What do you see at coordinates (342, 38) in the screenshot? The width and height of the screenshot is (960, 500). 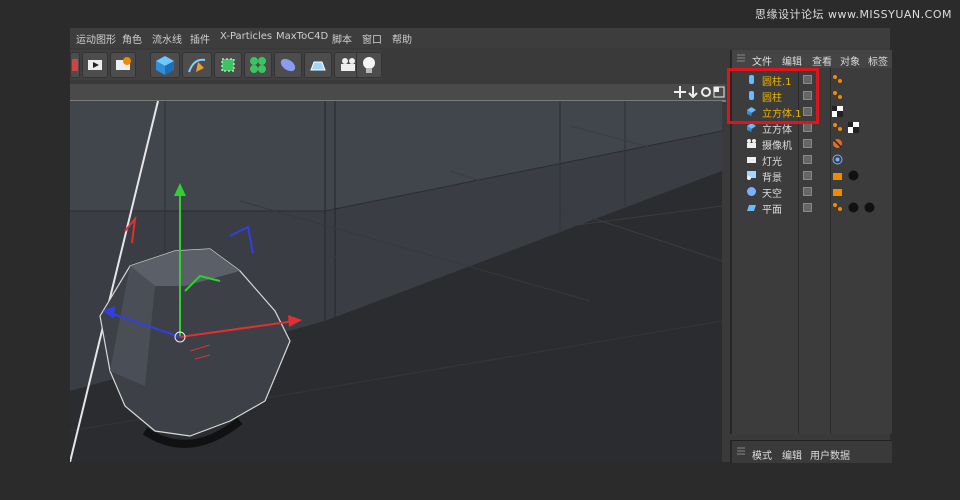 I see `menu-script: 脚本` at bounding box center [342, 38].